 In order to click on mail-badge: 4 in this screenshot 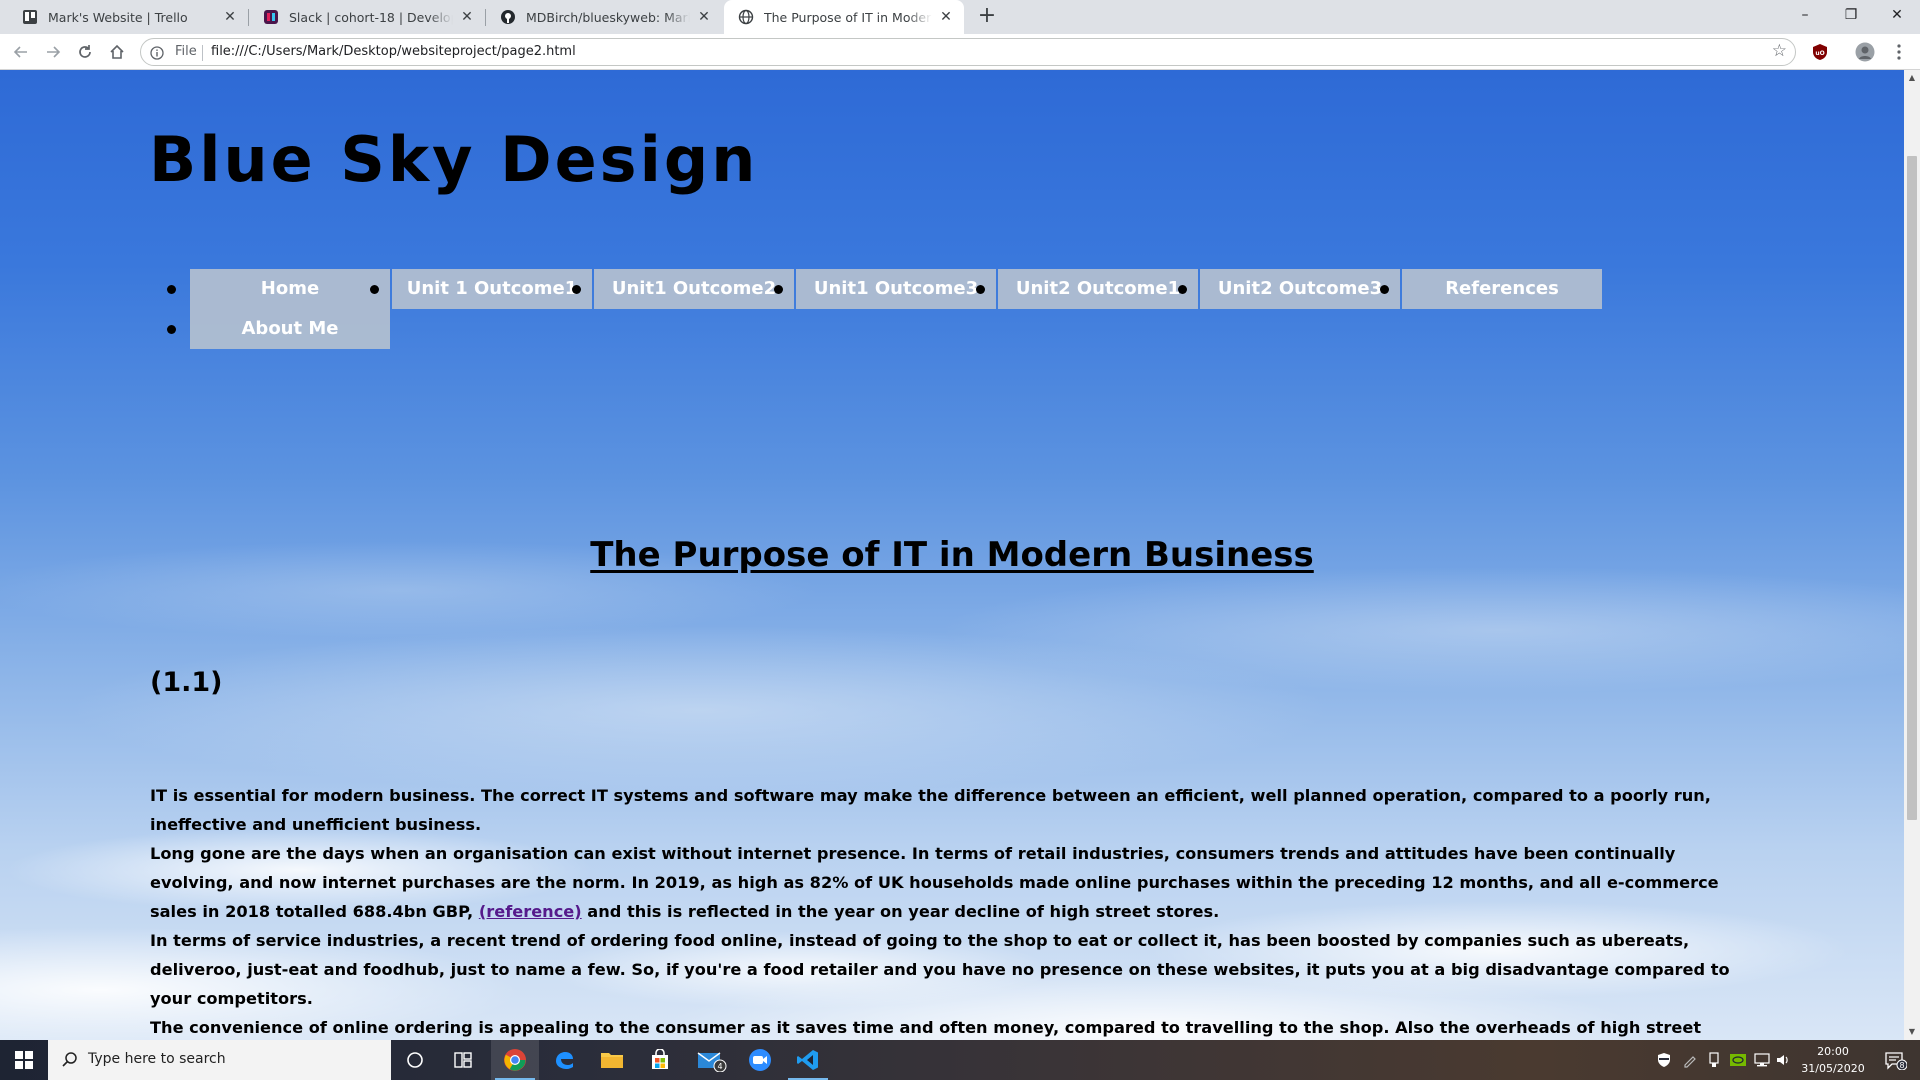, I will do `click(719, 1066)`.